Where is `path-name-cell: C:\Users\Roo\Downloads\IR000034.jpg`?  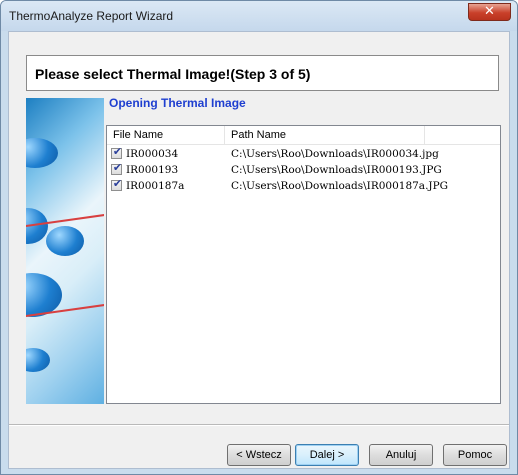
path-name-cell: C:\Users\Roo\Downloads\IR000034.jpg is located at coordinates (335, 154).